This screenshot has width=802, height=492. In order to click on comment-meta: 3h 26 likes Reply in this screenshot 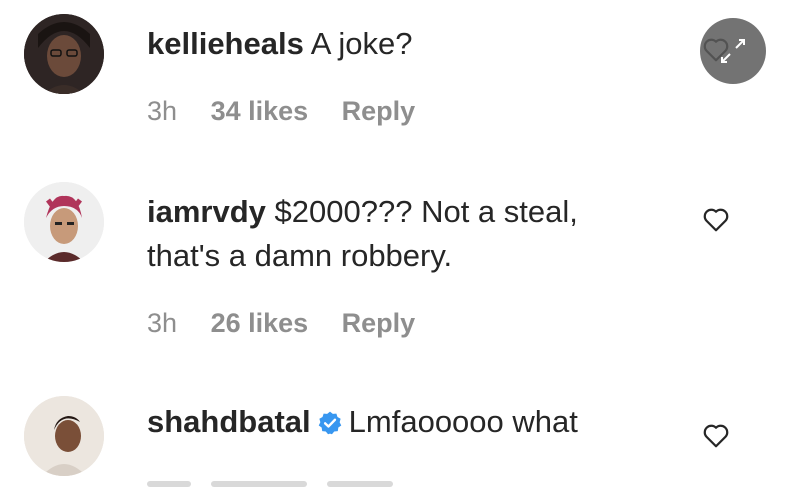, I will do `click(294, 323)`.